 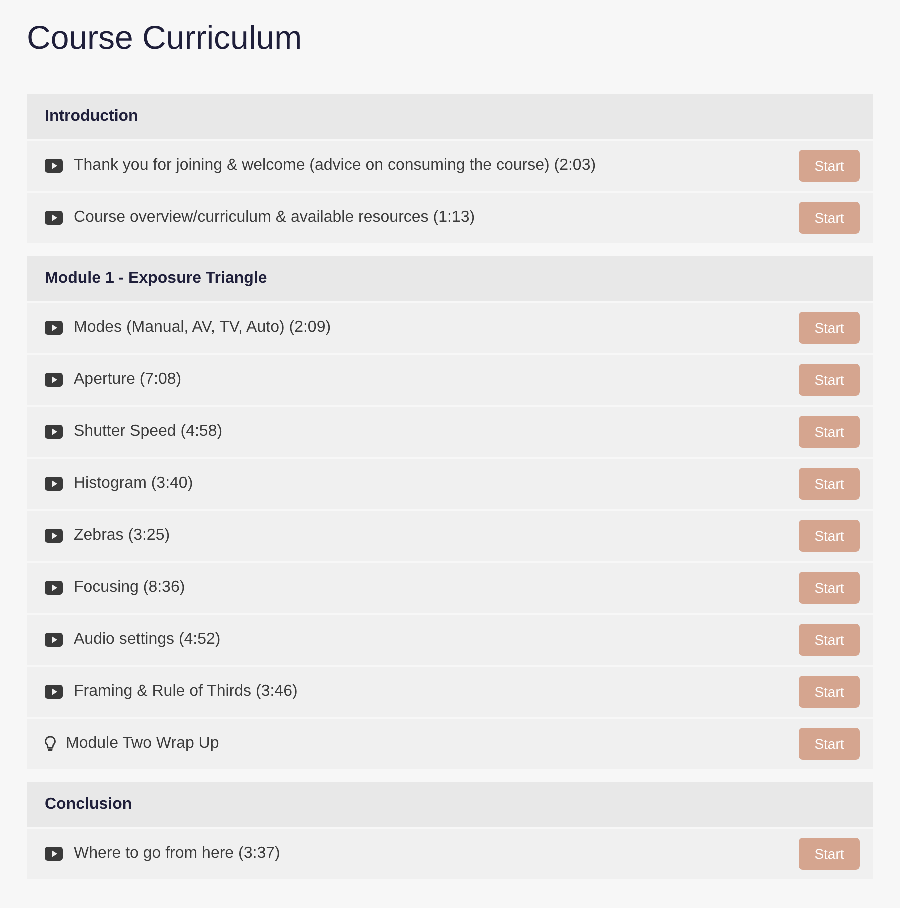 I want to click on section-header: Conclusion, so click(x=450, y=804).